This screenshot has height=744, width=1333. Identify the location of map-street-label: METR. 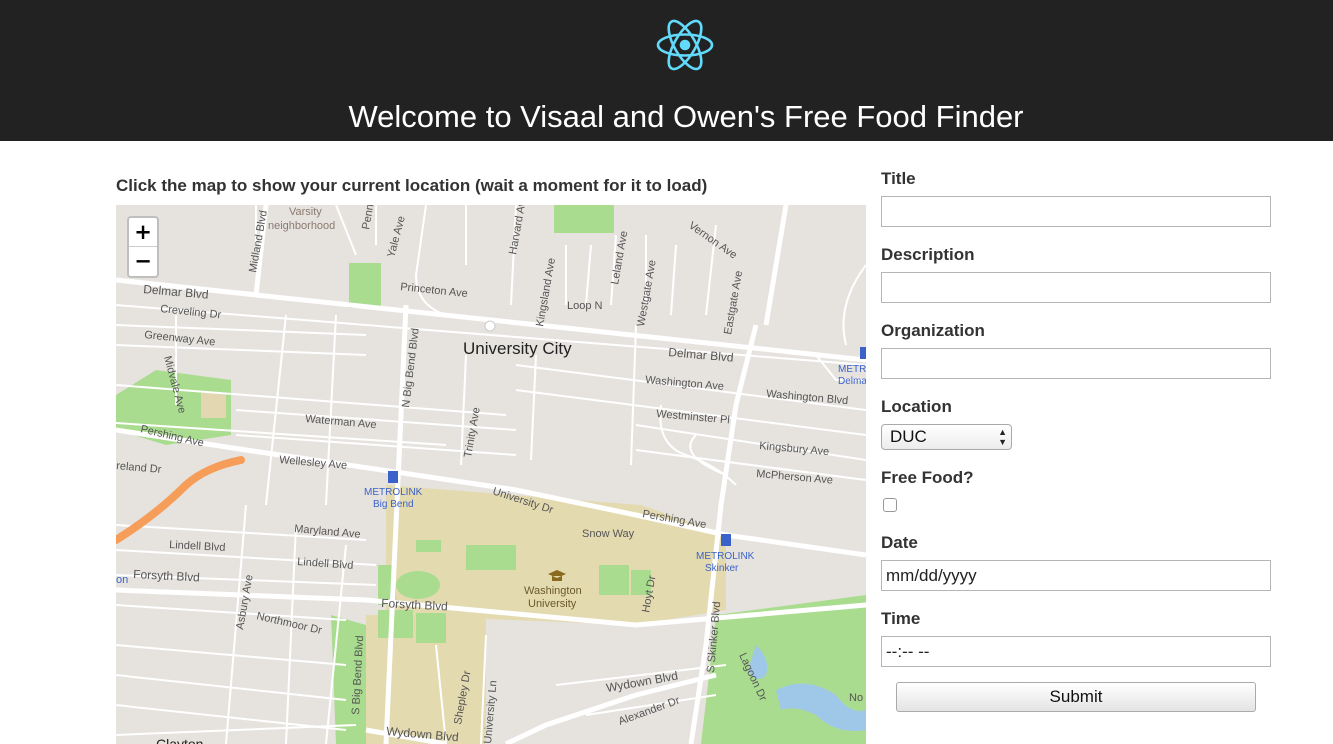
(852, 369).